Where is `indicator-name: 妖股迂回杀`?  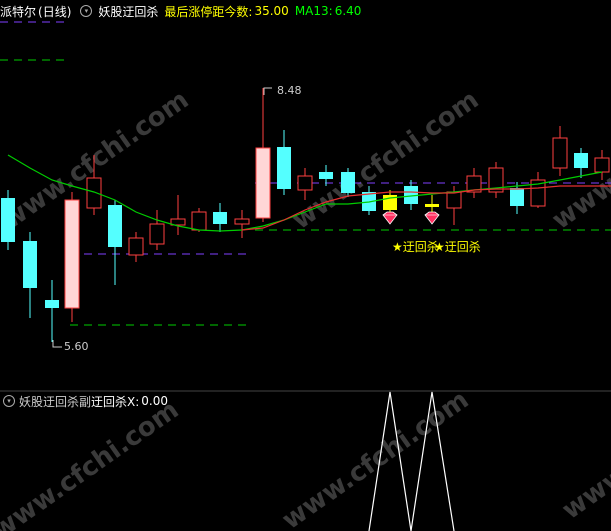 indicator-name: 妖股迂回杀 is located at coordinates (128, 11).